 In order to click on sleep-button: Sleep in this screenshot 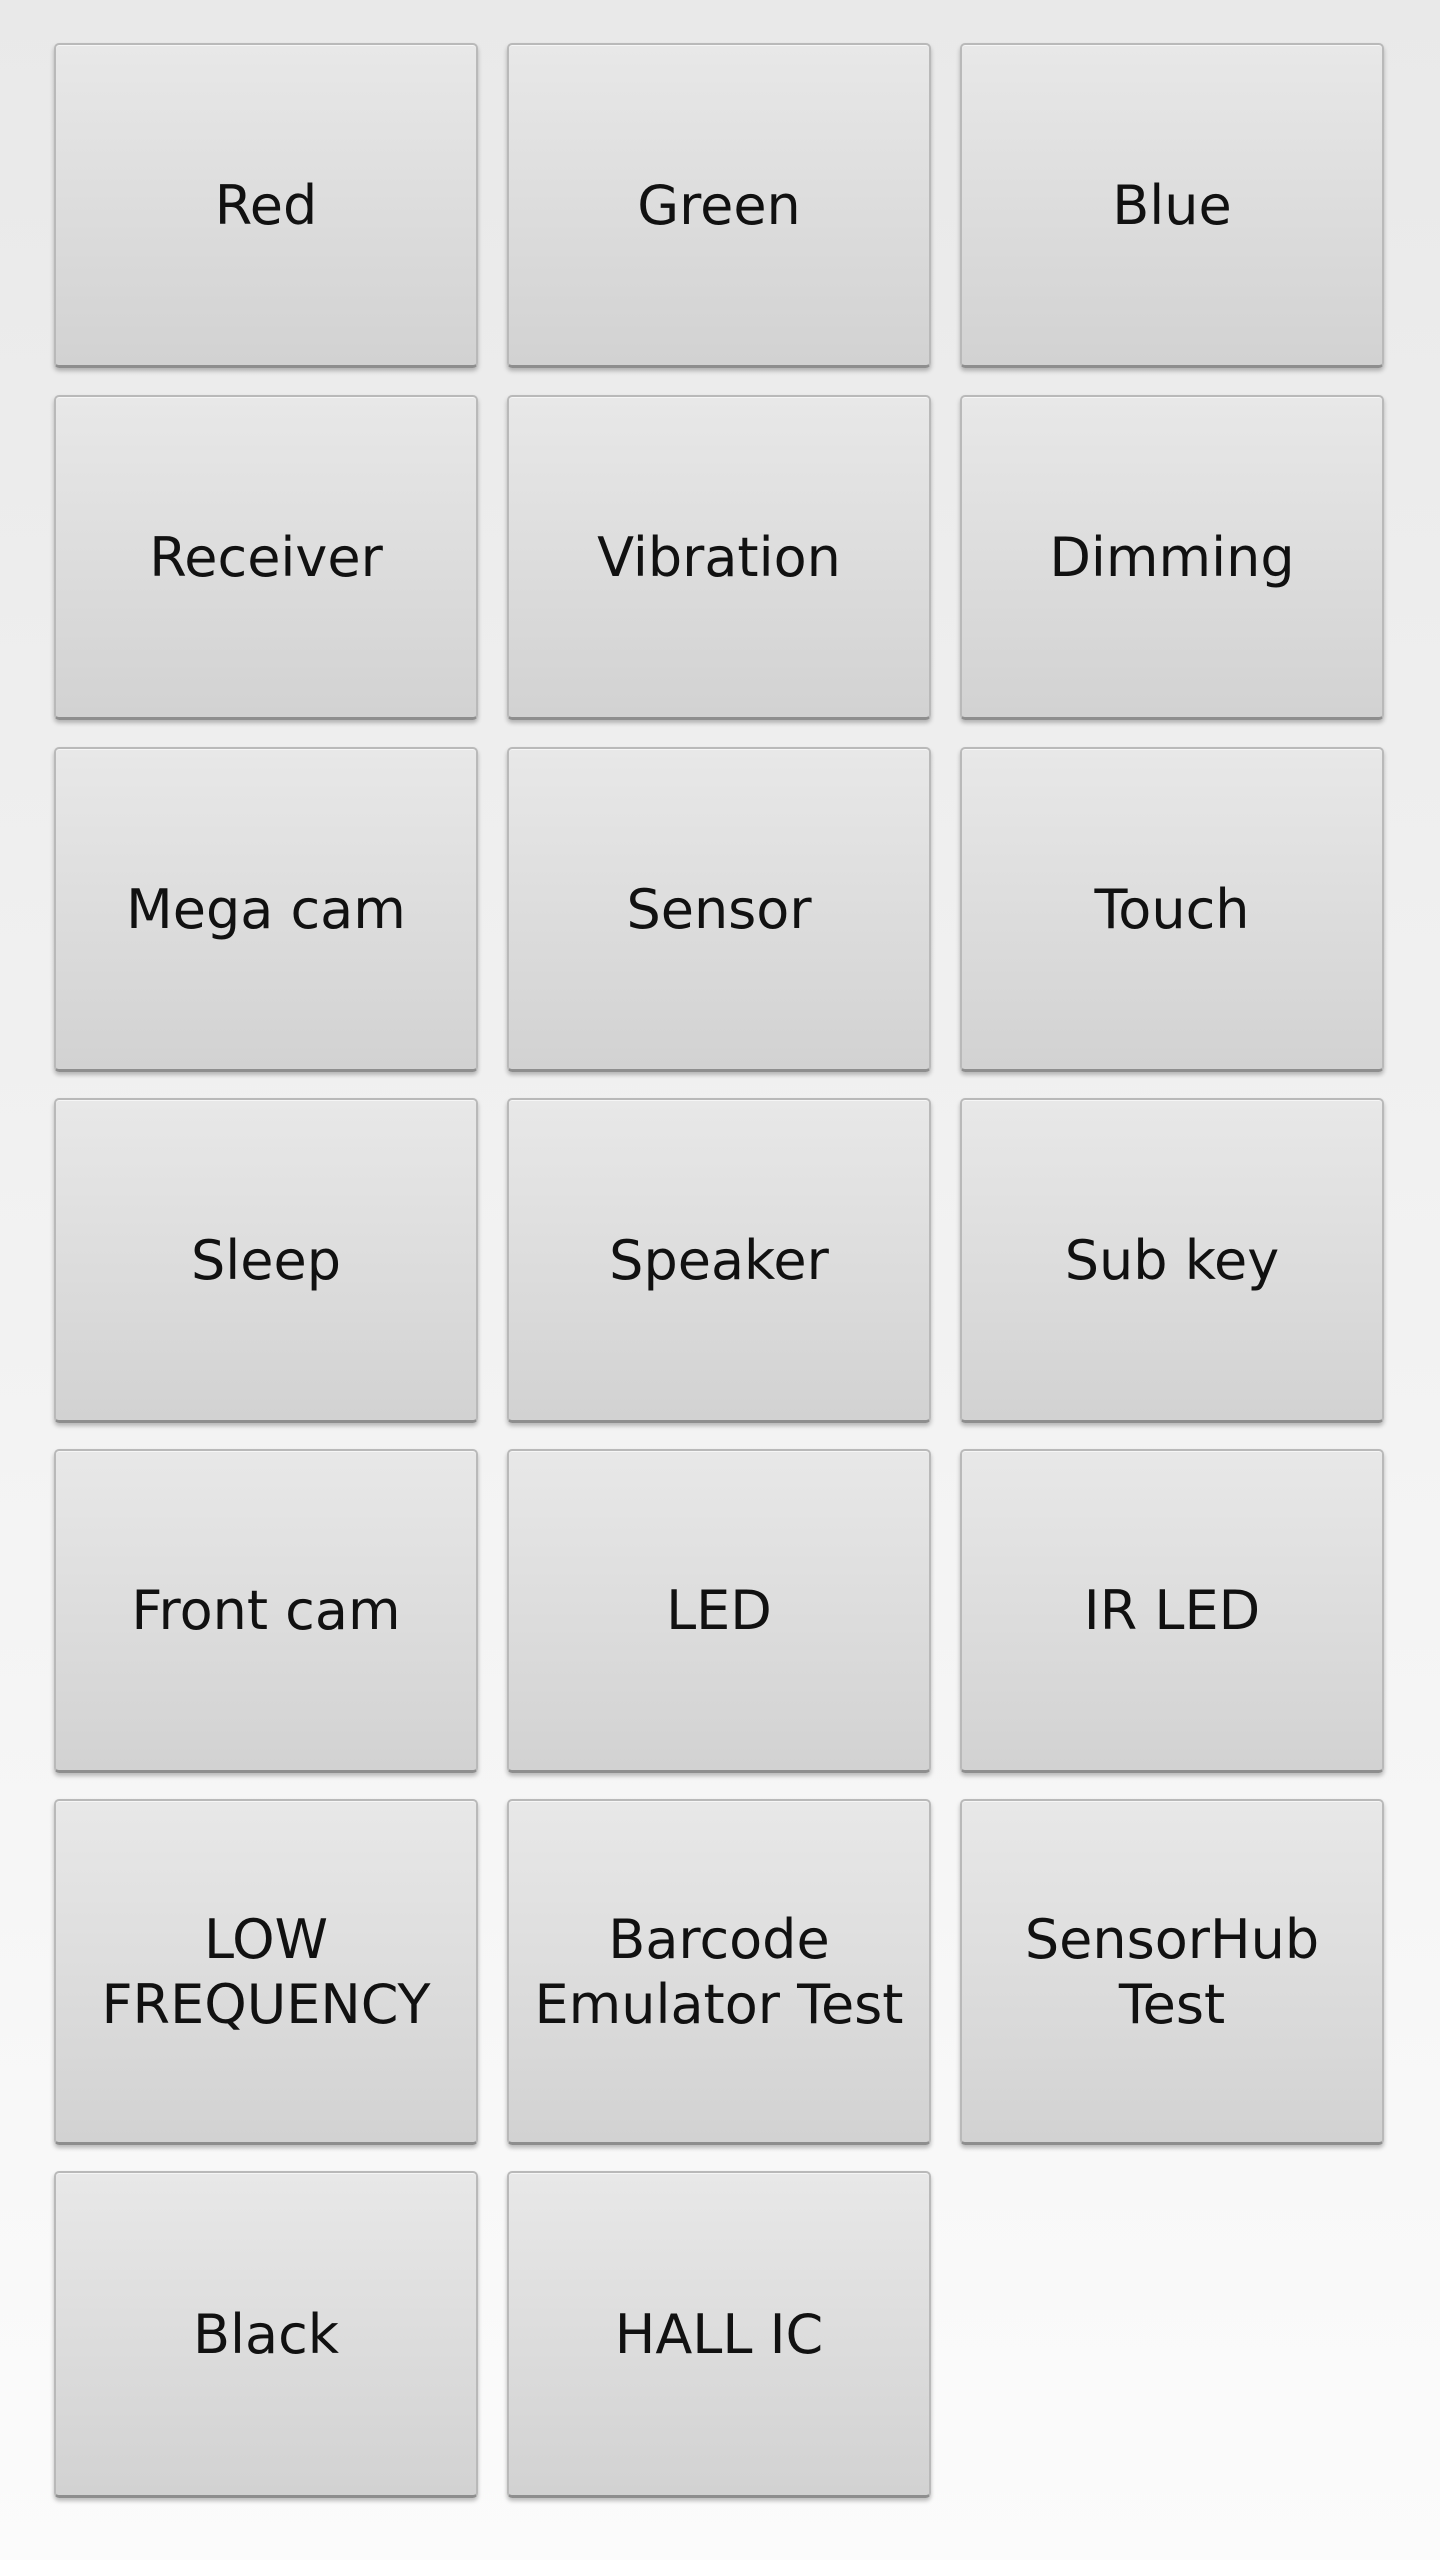, I will do `click(266, 1260)`.